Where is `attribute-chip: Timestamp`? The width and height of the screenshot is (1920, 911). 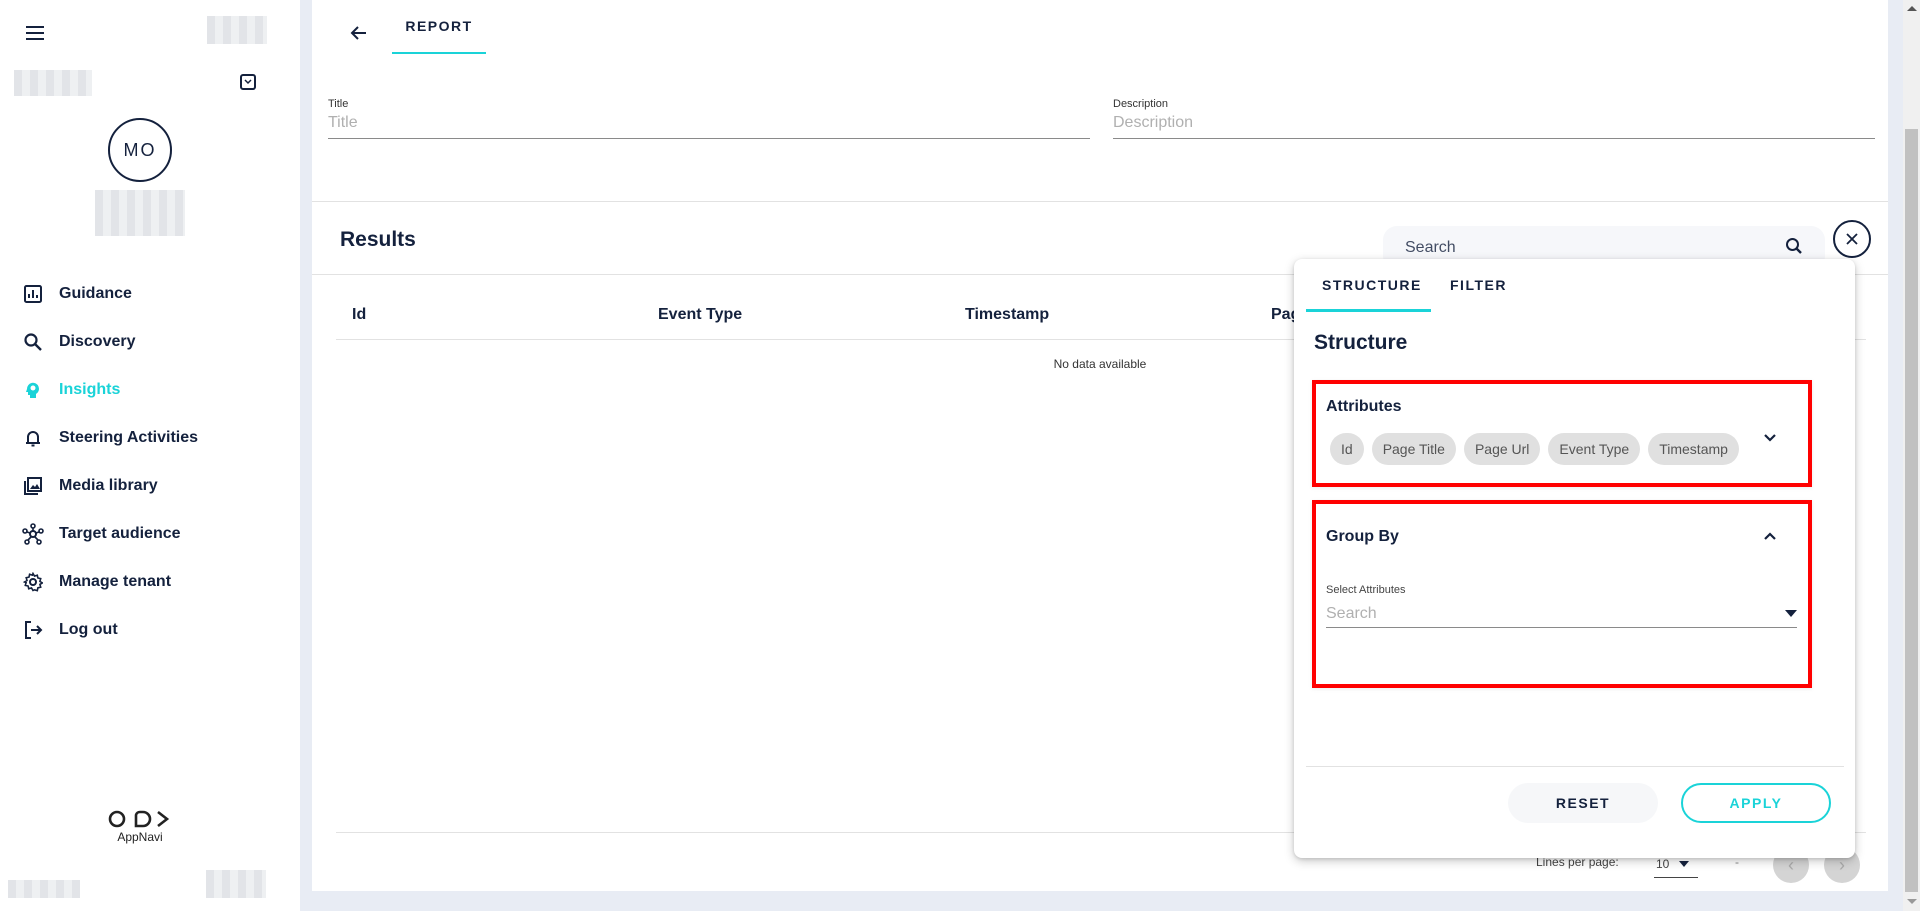
attribute-chip: Timestamp is located at coordinates (1693, 449).